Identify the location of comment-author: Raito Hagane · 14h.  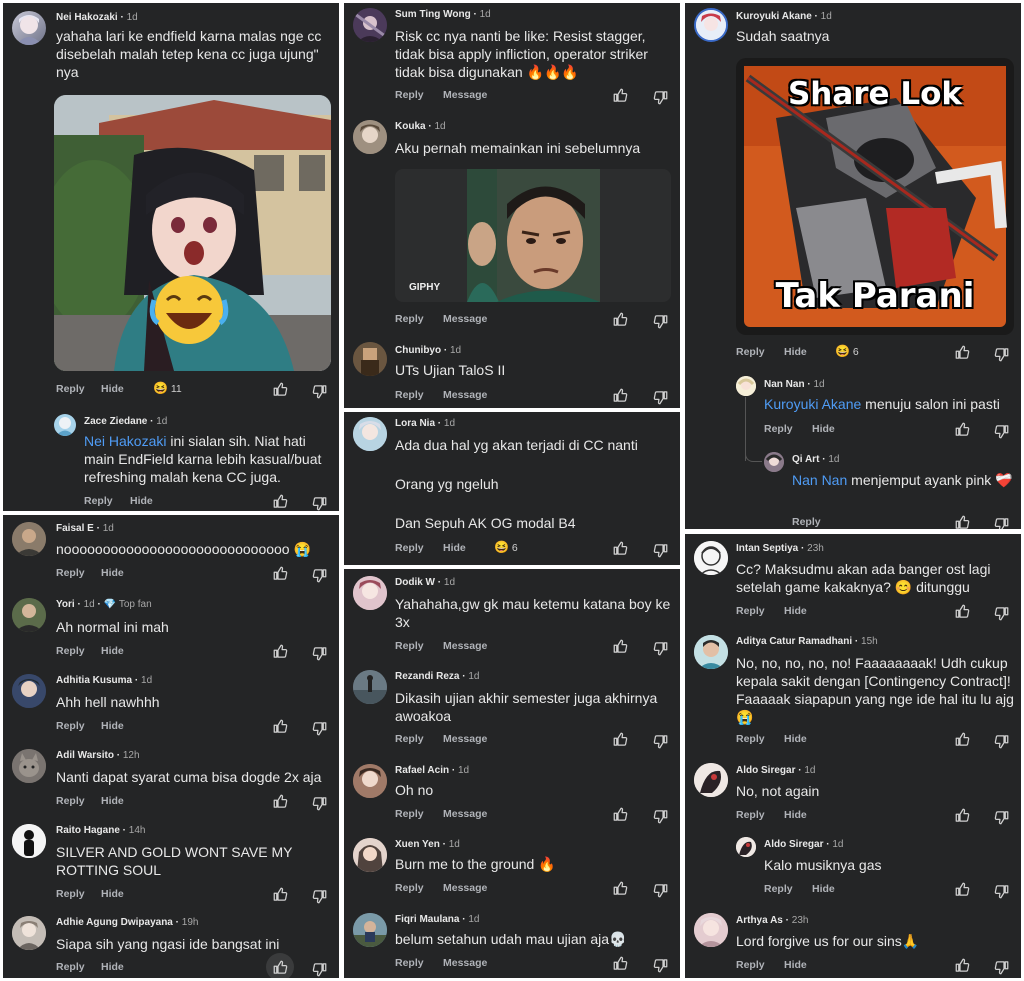
(100, 830).